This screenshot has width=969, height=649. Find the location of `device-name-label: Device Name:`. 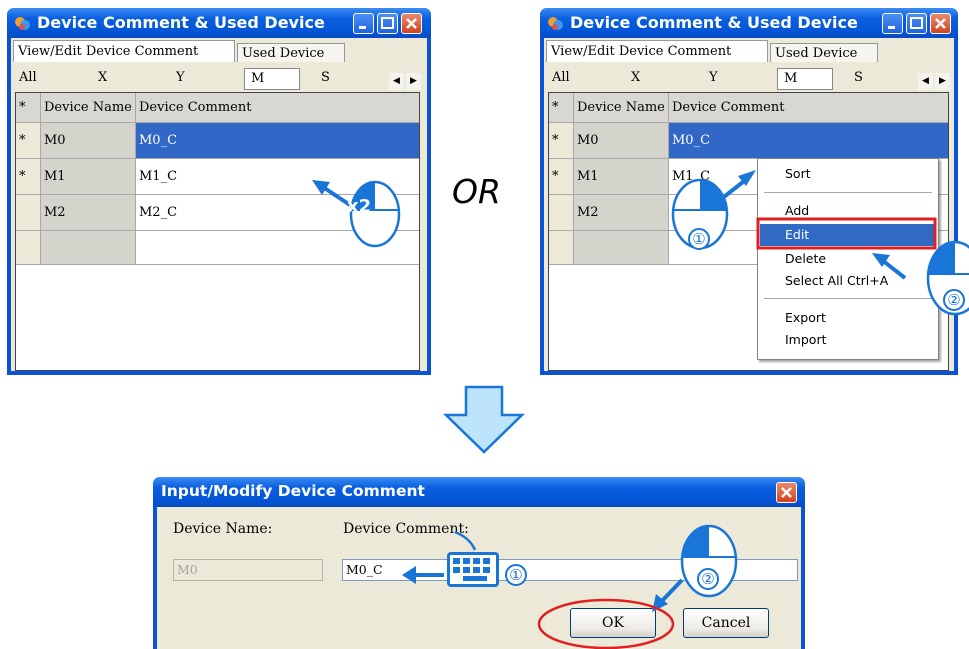

device-name-label: Device Name: is located at coordinates (223, 529).